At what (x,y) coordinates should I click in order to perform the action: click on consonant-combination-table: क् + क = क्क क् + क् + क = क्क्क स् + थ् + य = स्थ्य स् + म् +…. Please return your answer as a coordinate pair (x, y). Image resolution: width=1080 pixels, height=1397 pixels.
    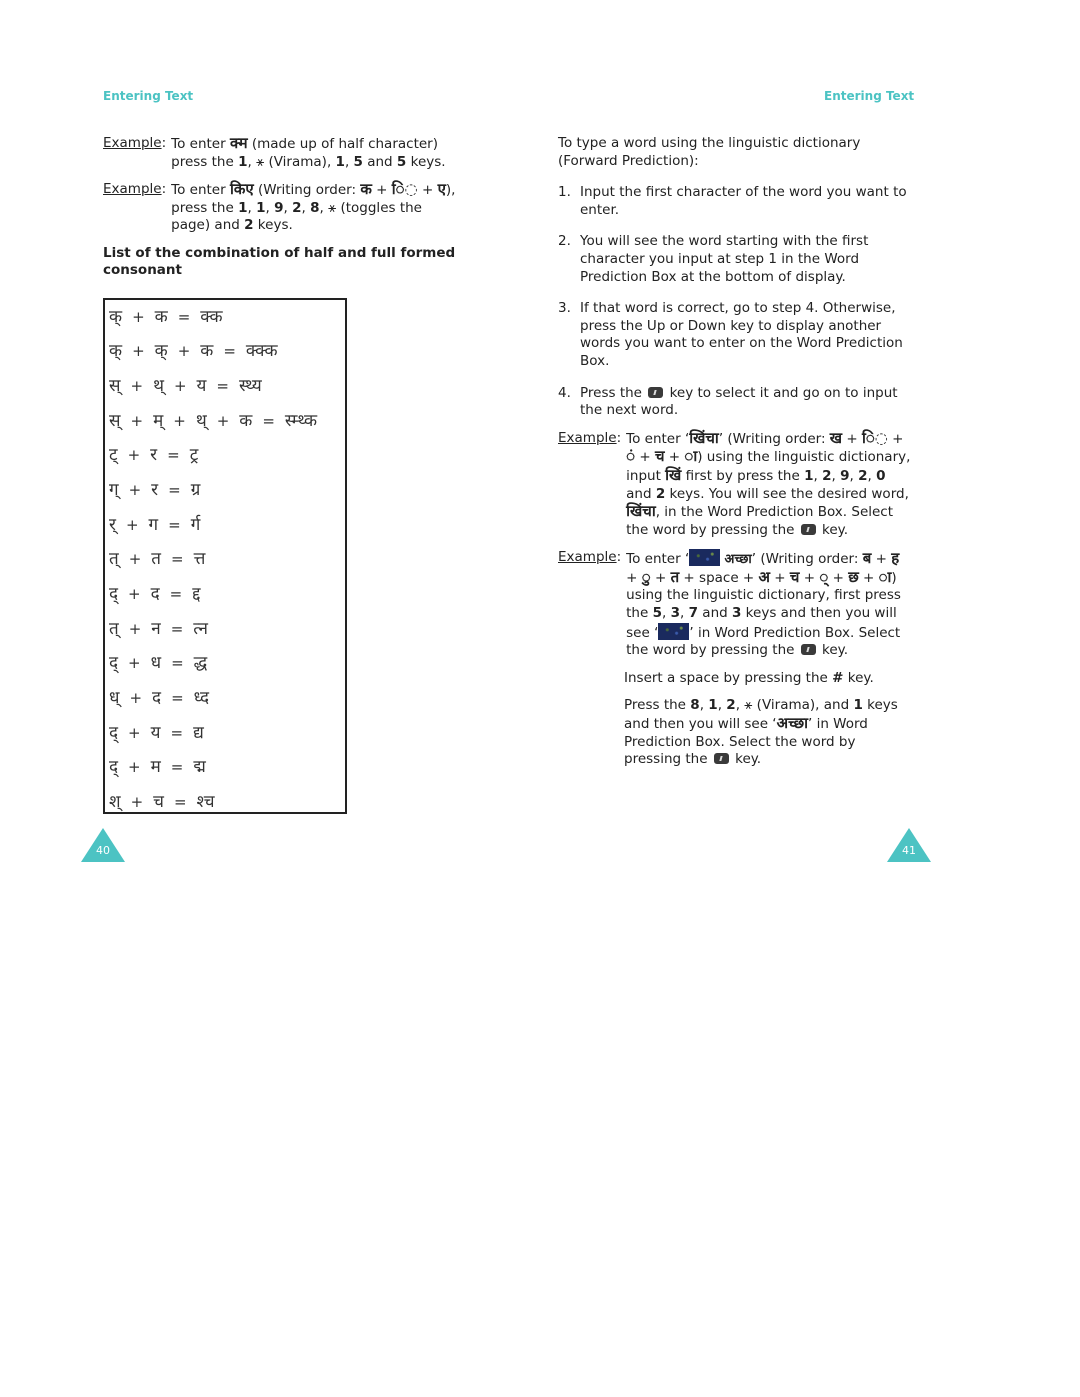
    Looking at the image, I should click on (225, 556).